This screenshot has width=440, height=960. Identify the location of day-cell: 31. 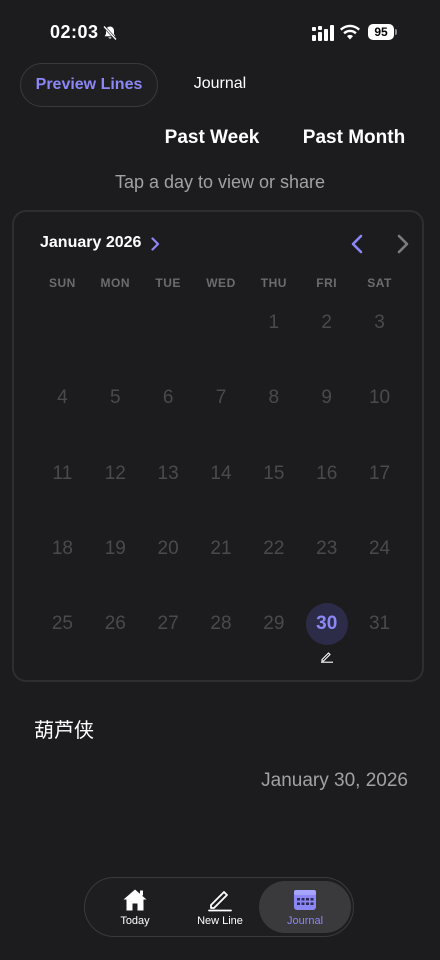
(379, 640).